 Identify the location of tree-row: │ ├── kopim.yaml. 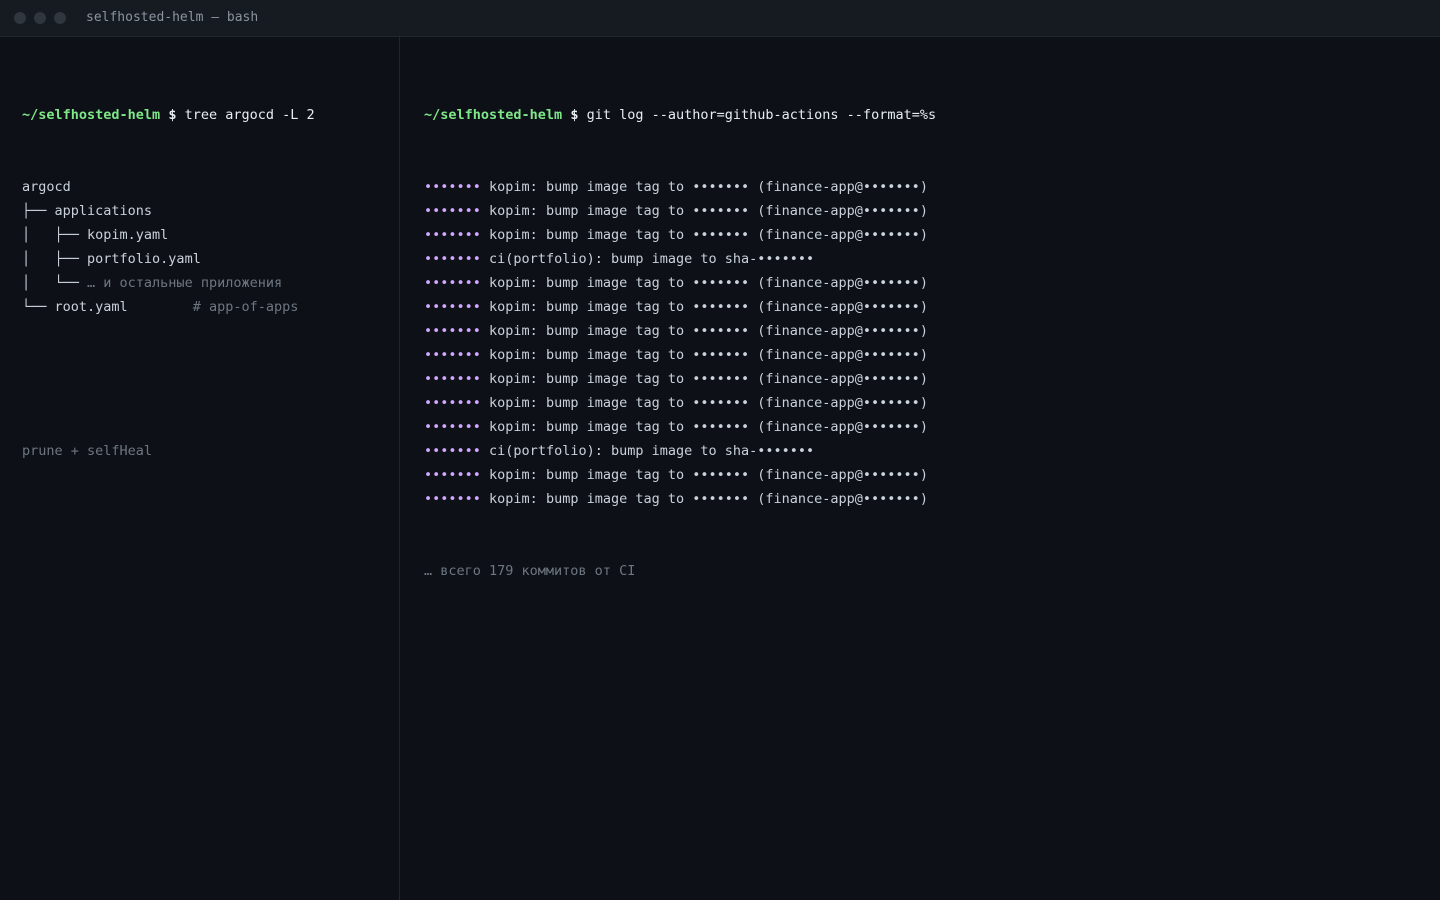
(210, 235).